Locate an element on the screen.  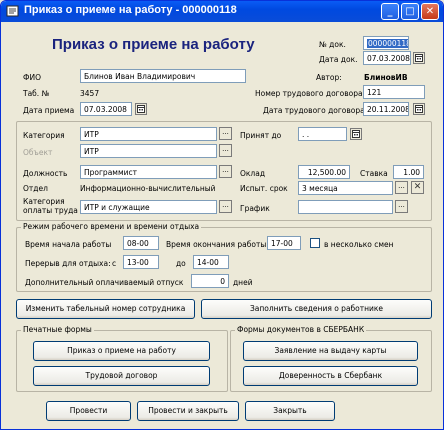
pay-category-label: Категория оплаты труда is located at coordinates (50, 206).